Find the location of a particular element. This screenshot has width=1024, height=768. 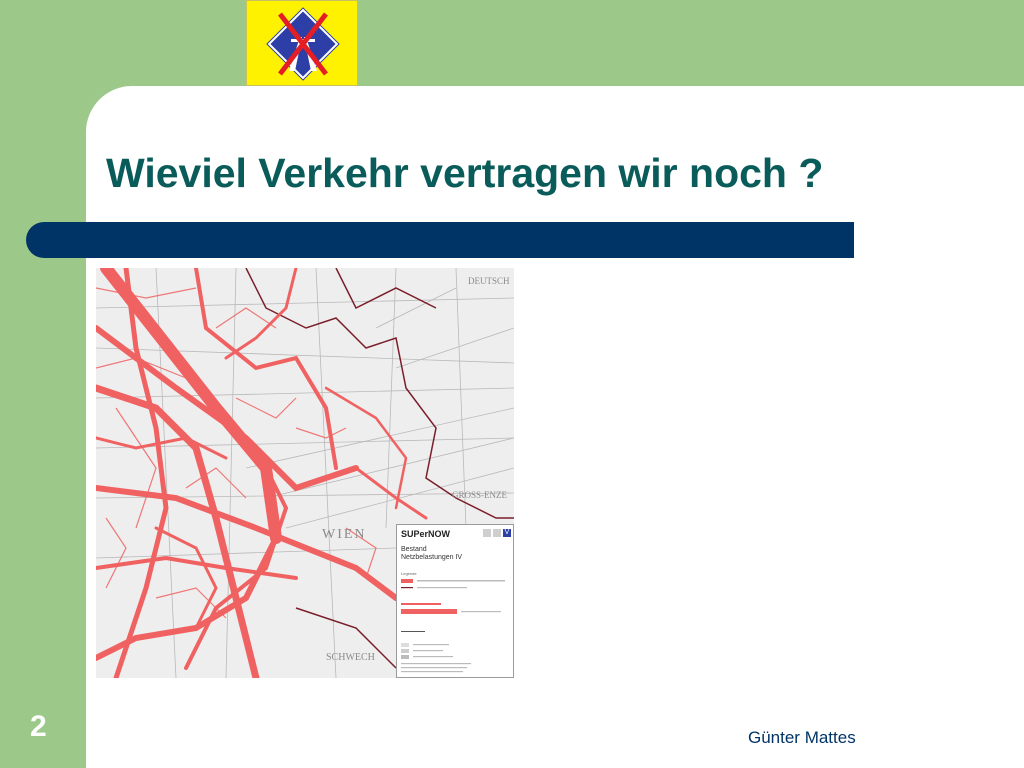

svg-text: Legende is located at coordinates (409, 573).